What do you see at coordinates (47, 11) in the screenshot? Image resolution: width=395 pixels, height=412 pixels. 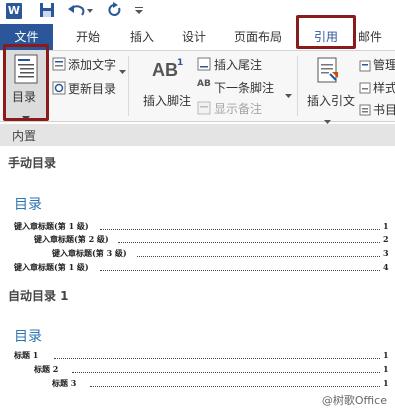 I see `save-icon` at bounding box center [47, 11].